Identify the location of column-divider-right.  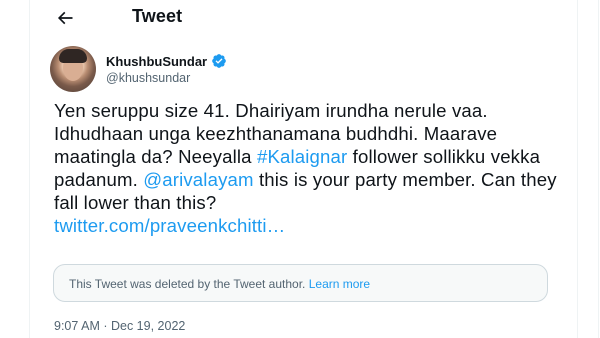
(577, 169).